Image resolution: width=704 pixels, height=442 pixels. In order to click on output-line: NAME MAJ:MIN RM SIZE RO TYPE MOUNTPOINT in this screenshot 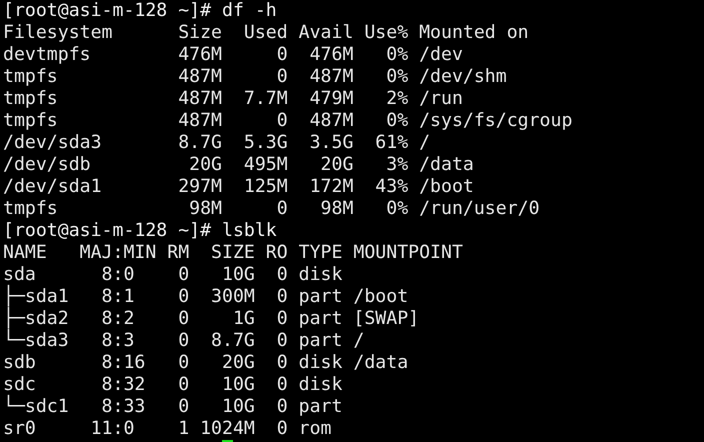, I will do `click(233, 253)`.